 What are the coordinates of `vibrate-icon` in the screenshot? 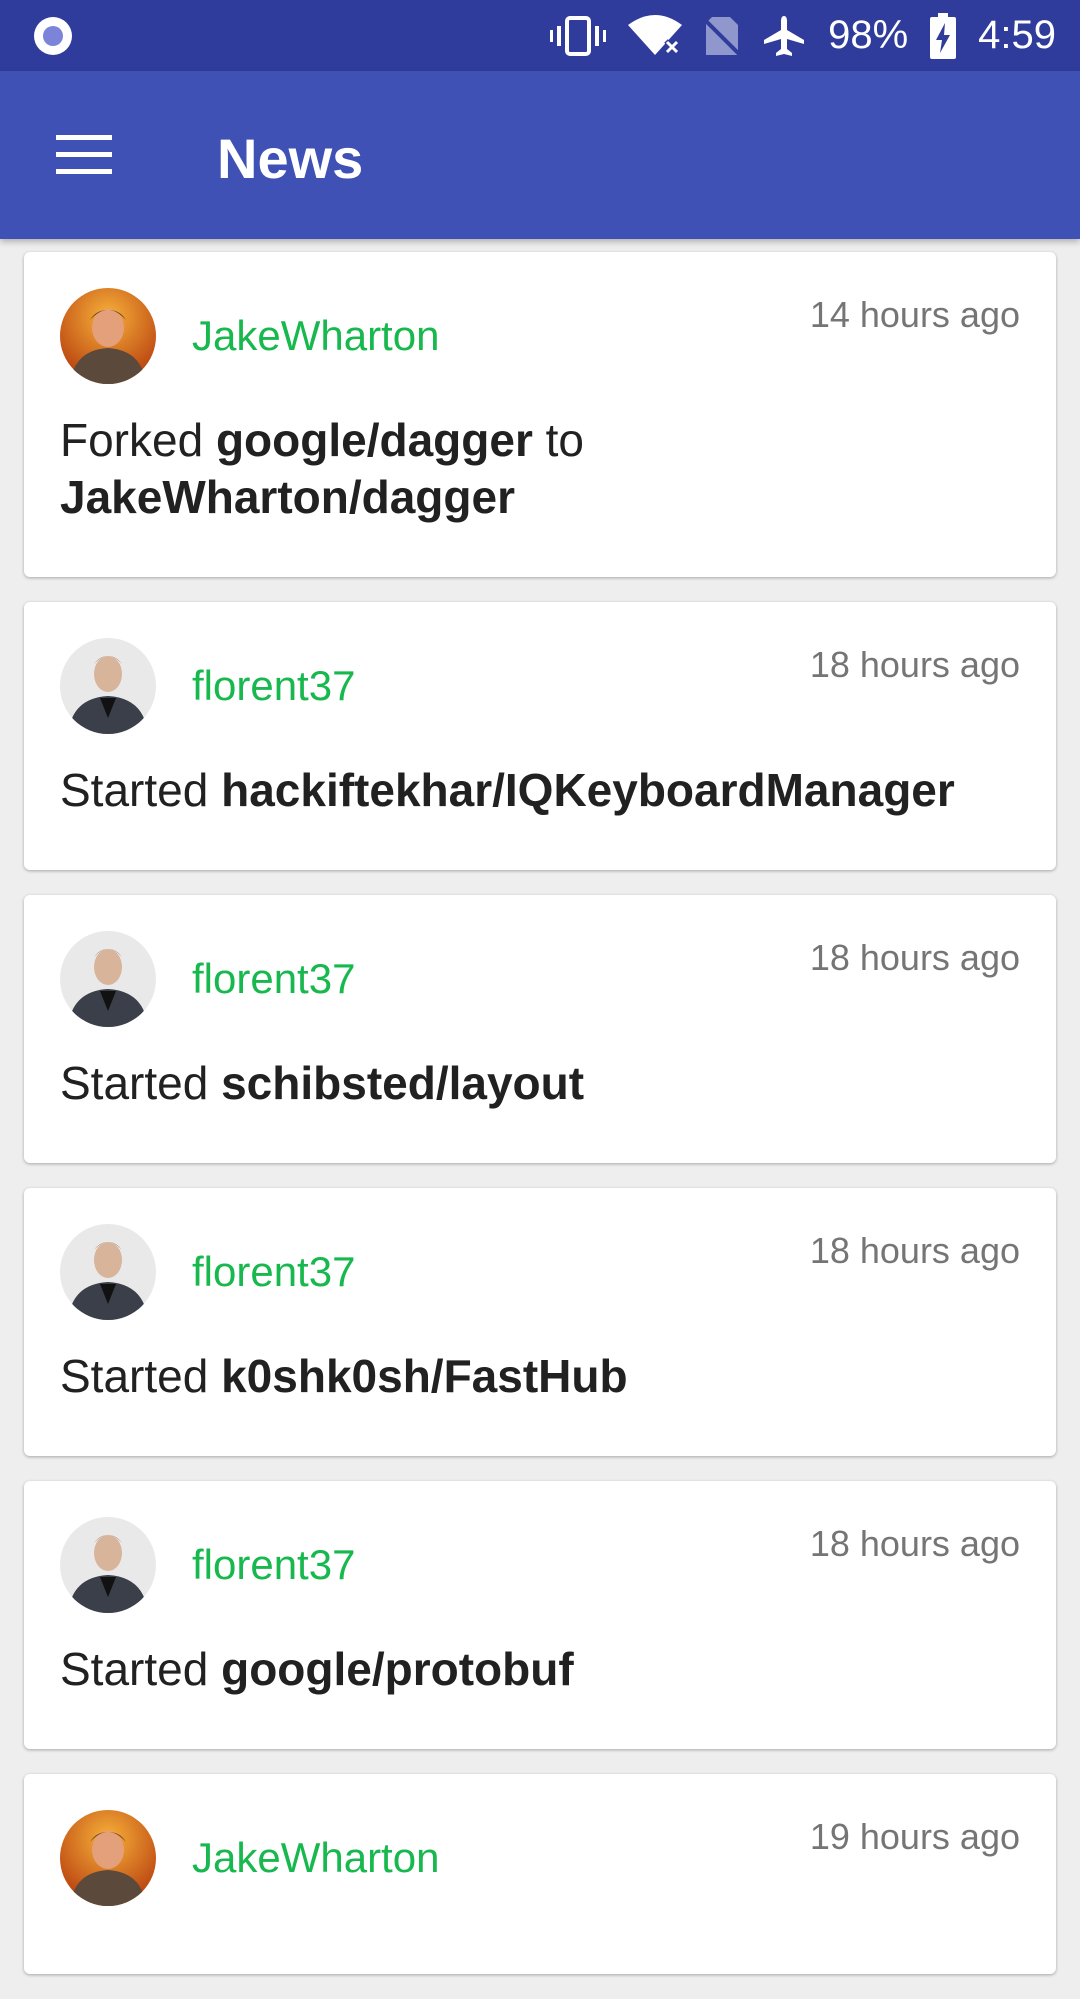 It's located at (578, 35).